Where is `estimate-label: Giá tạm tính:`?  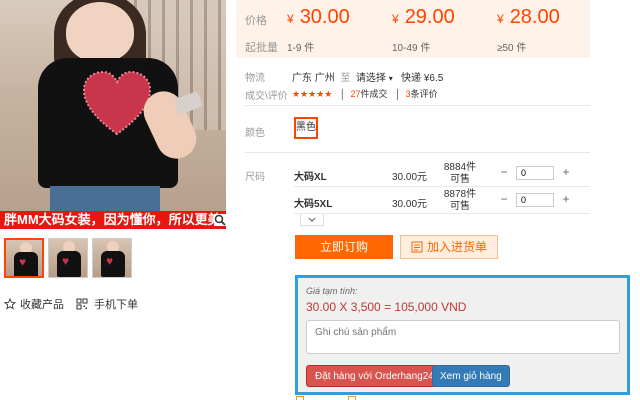
estimate-label: Giá tạm tính: is located at coordinates (332, 291).